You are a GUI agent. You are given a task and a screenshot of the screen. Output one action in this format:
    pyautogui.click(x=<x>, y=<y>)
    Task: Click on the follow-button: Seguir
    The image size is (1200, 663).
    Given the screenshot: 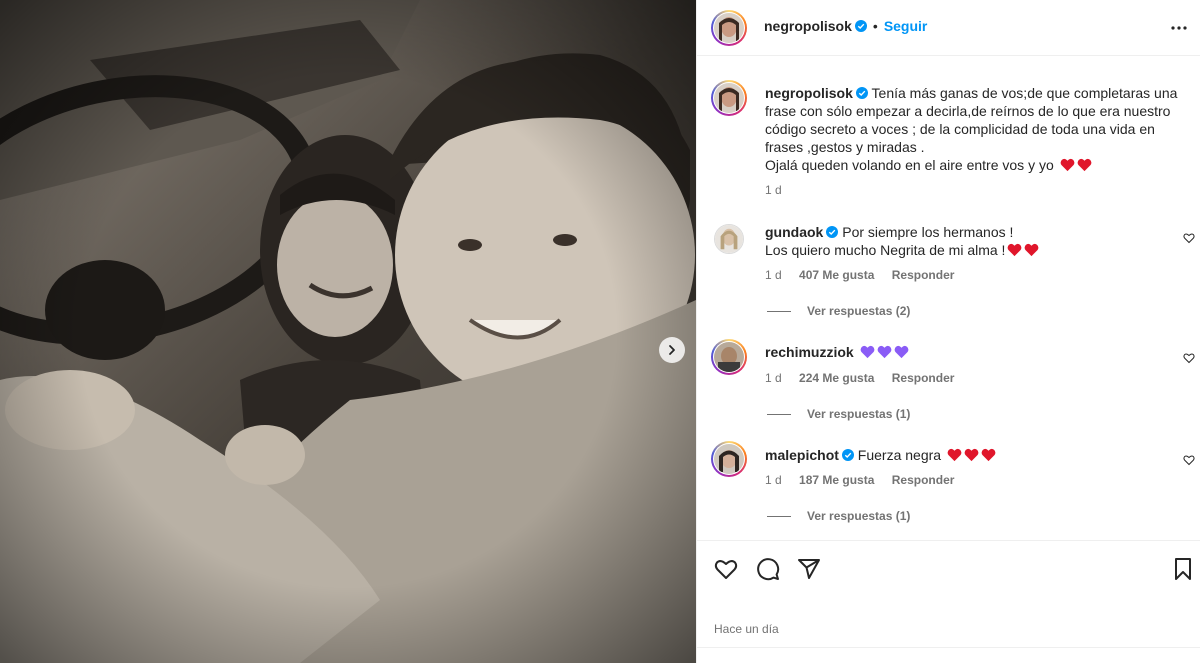 What is the action you would take?
    pyautogui.click(x=906, y=26)
    